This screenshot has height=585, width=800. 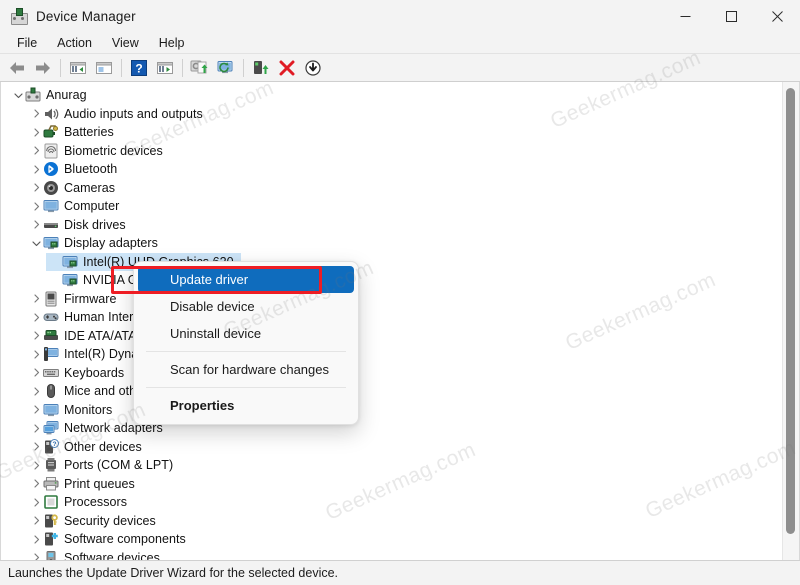 I want to click on context-menu-item-properties: Properties, so click(x=246, y=405).